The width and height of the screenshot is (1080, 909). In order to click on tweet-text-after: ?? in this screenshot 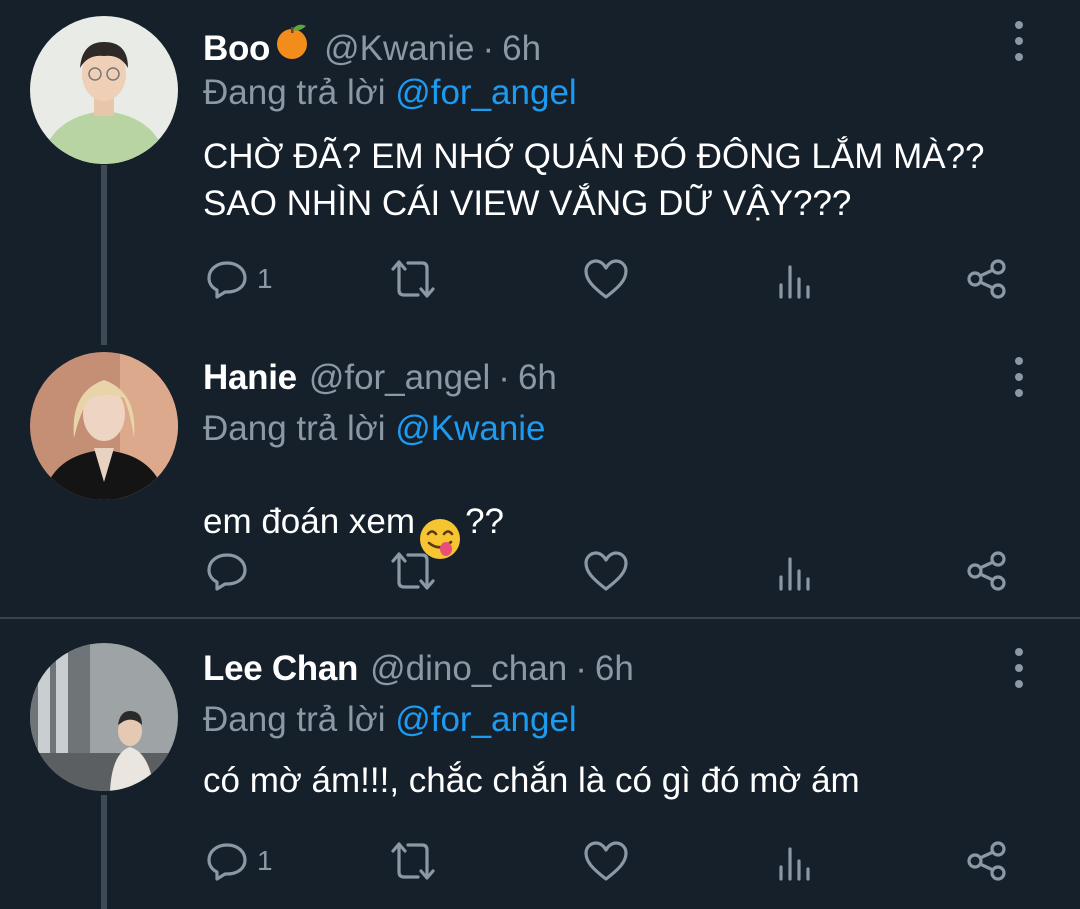, I will do `click(484, 521)`.